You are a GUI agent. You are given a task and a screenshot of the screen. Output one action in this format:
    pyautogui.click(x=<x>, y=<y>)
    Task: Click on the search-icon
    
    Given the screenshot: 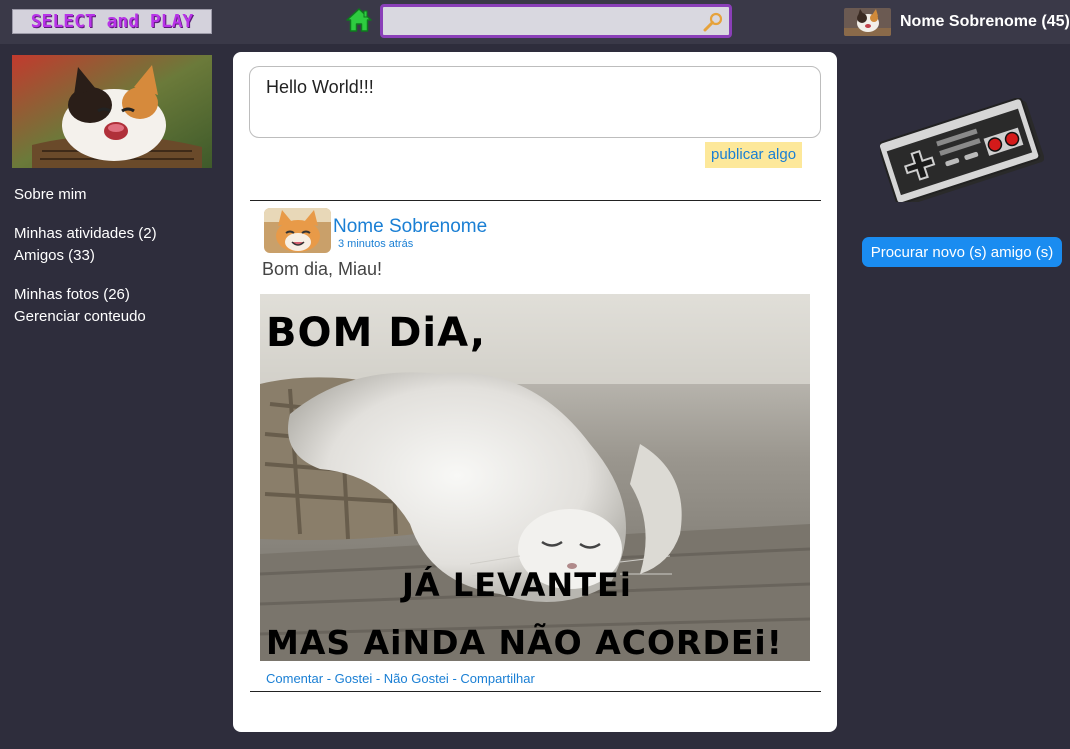 What is the action you would take?
    pyautogui.click(x=713, y=22)
    